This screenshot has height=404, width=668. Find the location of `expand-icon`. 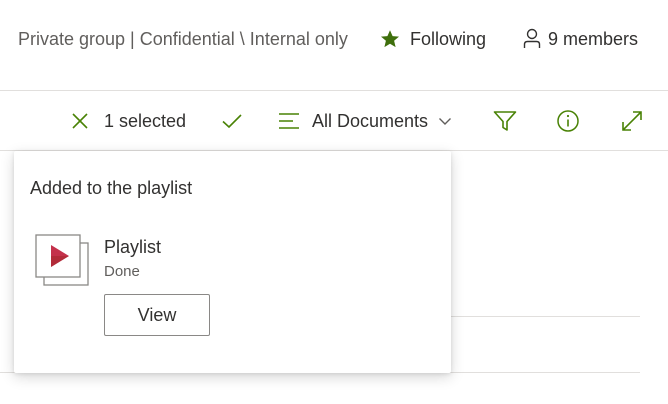

expand-icon is located at coordinates (632, 121).